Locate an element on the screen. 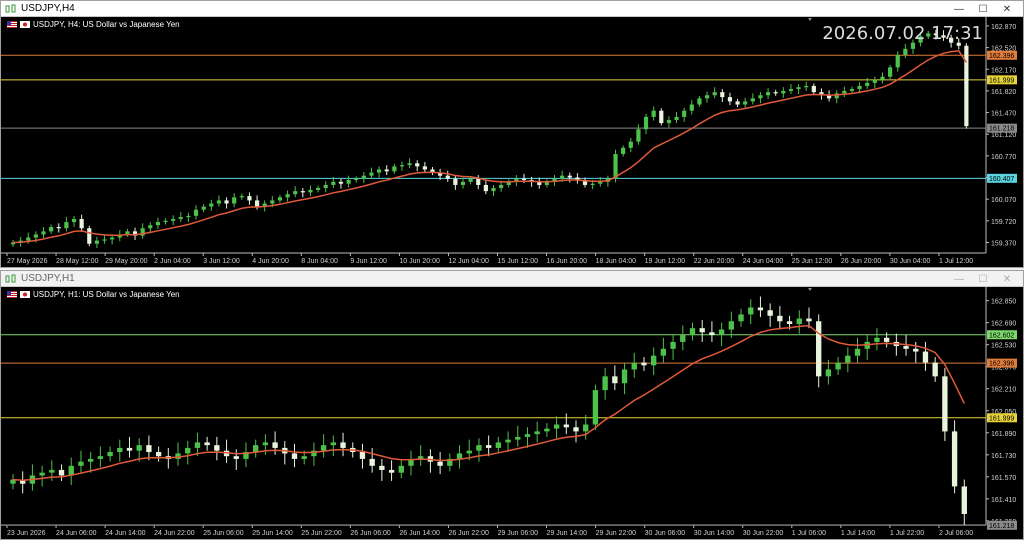 The width and height of the screenshot is (1024, 540). price-level-tag: 160.407 is located at coordinates (1002, 178).